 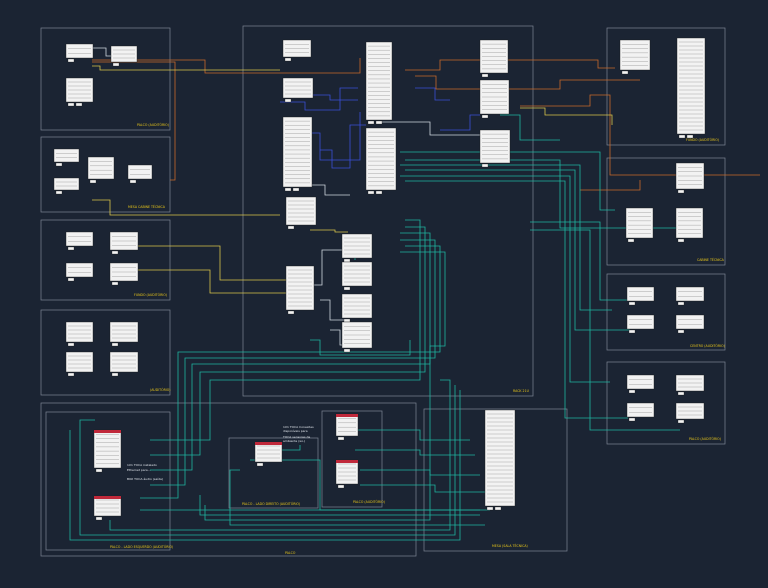 I want to click on area-label-palco-lado-dir: PALCO - LADO DIREITO (AUDITÓRIO), so click(x=271, y=503).